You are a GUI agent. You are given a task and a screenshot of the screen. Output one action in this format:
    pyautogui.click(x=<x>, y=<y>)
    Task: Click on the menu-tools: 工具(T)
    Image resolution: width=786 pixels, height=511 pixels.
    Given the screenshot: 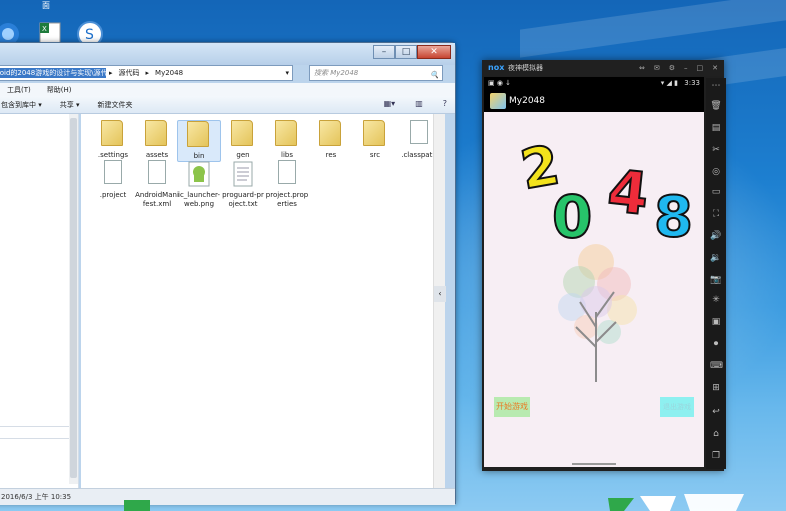 What is the action you would take?
    pyautogui.click(x=19, y=90)
    